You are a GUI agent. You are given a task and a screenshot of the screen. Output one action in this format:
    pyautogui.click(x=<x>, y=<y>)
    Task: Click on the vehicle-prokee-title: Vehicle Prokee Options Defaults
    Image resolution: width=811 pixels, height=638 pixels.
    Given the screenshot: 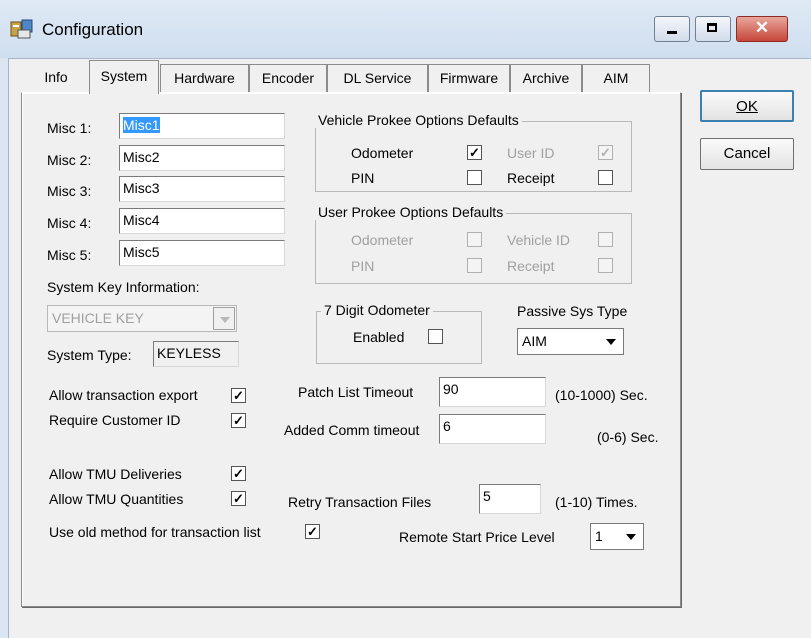 What is the action you would take?
    pyautogui.click(x=418, y=120)
    